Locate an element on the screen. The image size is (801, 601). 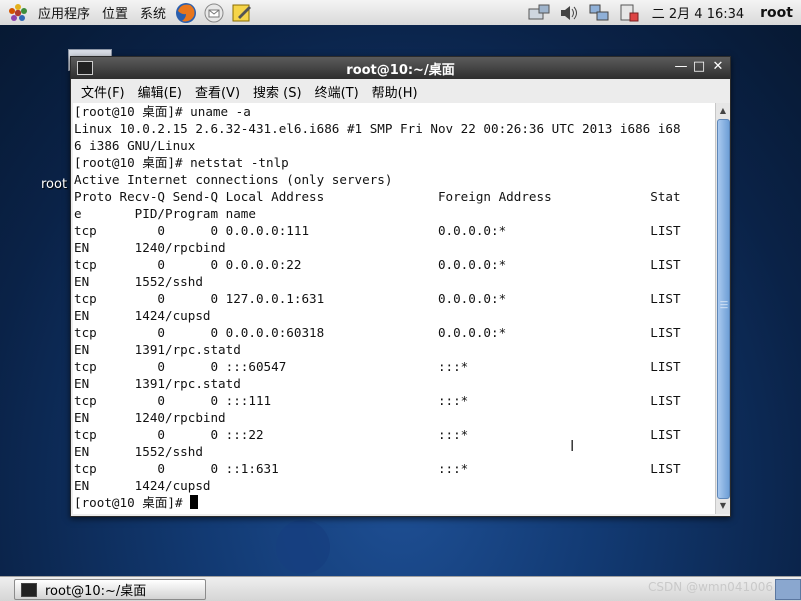
watermark: CSDN @wmn041006 is located at coordinates (710, 587).